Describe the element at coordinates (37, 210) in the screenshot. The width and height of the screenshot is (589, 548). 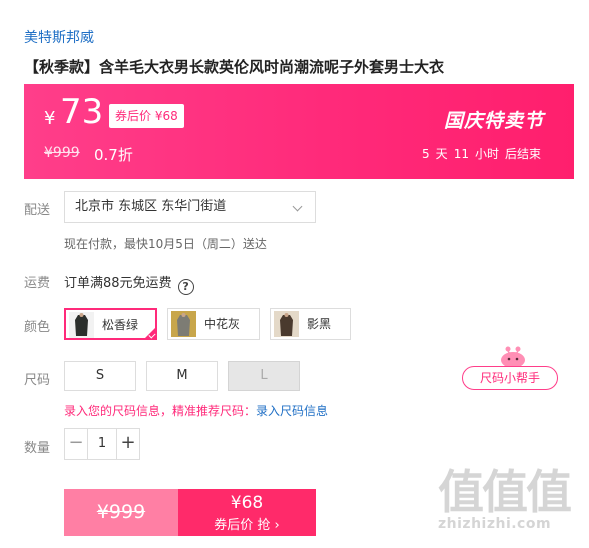
I see `delivery-label: 配送` at that location.